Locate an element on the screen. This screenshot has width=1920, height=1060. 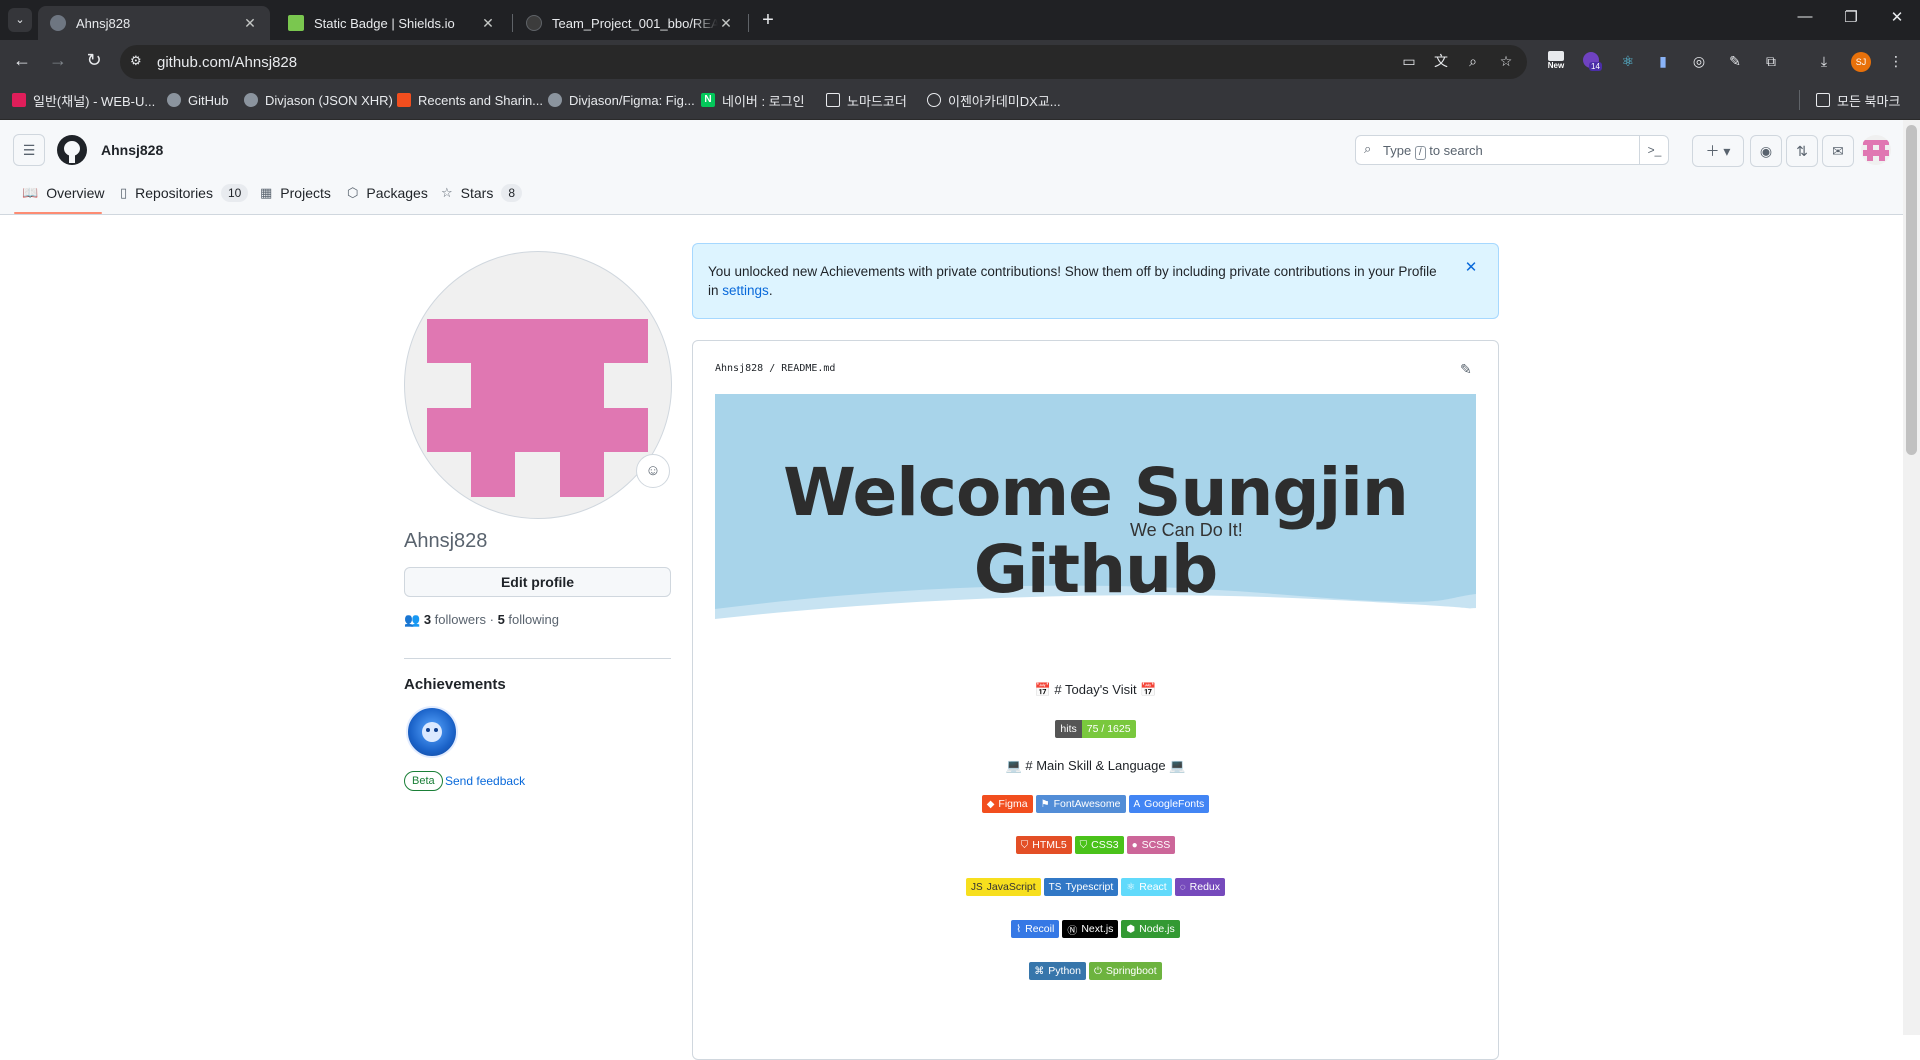
flash-close-icon: ✕ is located at coordinates (1471, 267).